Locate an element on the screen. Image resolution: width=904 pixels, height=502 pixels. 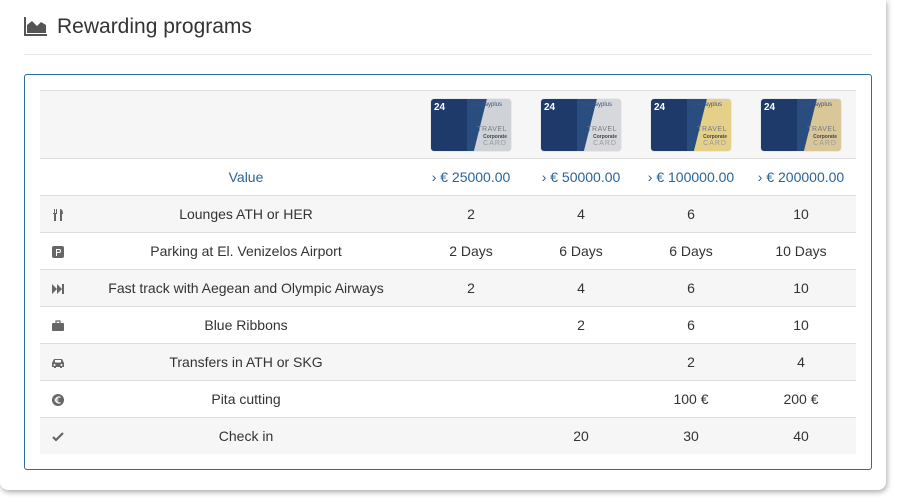
platinum-card: 24 flyawayplus TRAVEL Corporate CARD is located at coordinates (581, 124).